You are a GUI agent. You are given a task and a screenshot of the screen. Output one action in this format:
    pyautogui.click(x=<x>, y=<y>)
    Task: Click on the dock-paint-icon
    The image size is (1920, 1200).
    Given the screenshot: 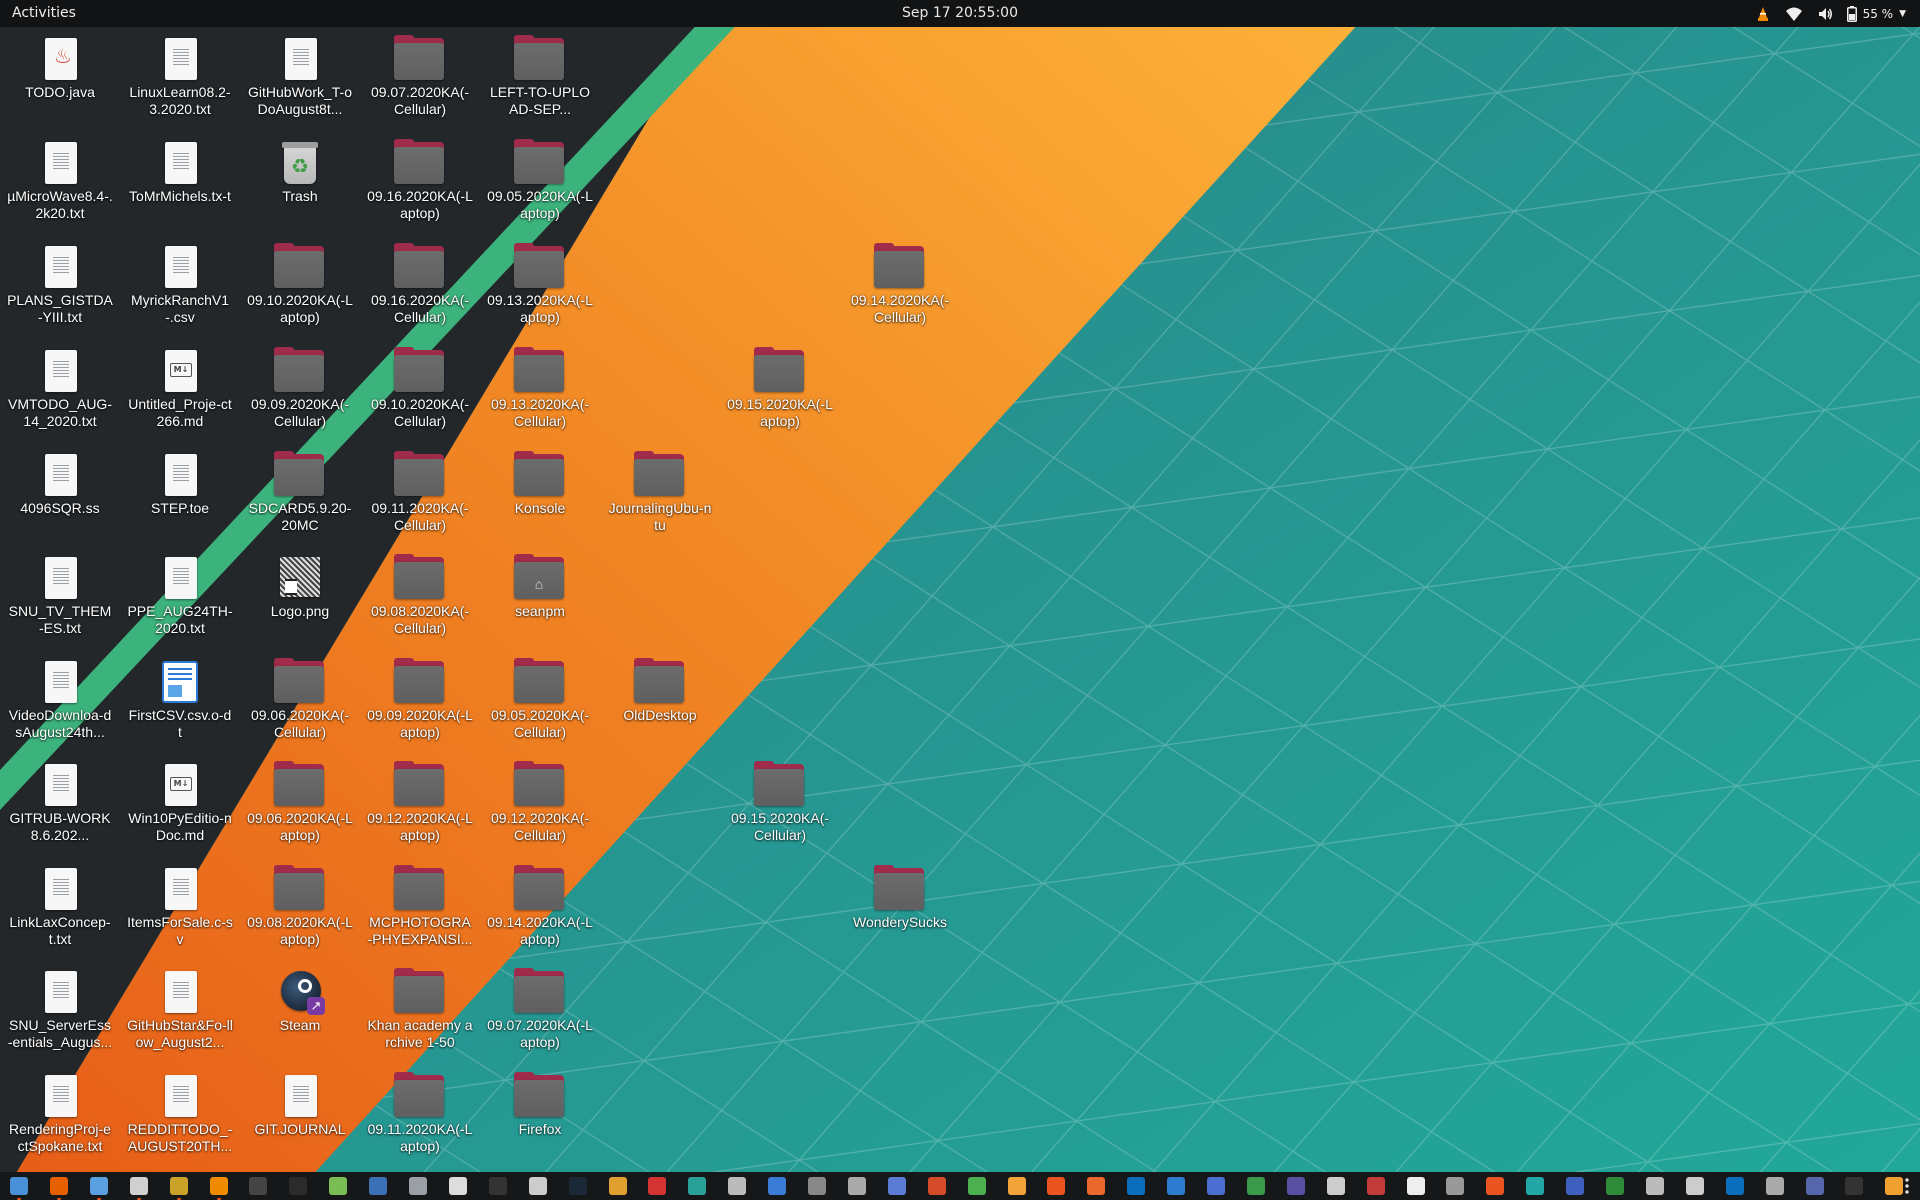 What is the action you would take?
    pyautogui.click(x=1017, y=1186)
    